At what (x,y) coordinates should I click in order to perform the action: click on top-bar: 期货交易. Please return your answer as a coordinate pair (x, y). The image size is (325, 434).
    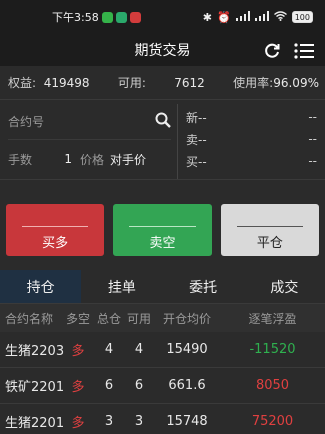
    Looking at the image, I should click on (162, 50).